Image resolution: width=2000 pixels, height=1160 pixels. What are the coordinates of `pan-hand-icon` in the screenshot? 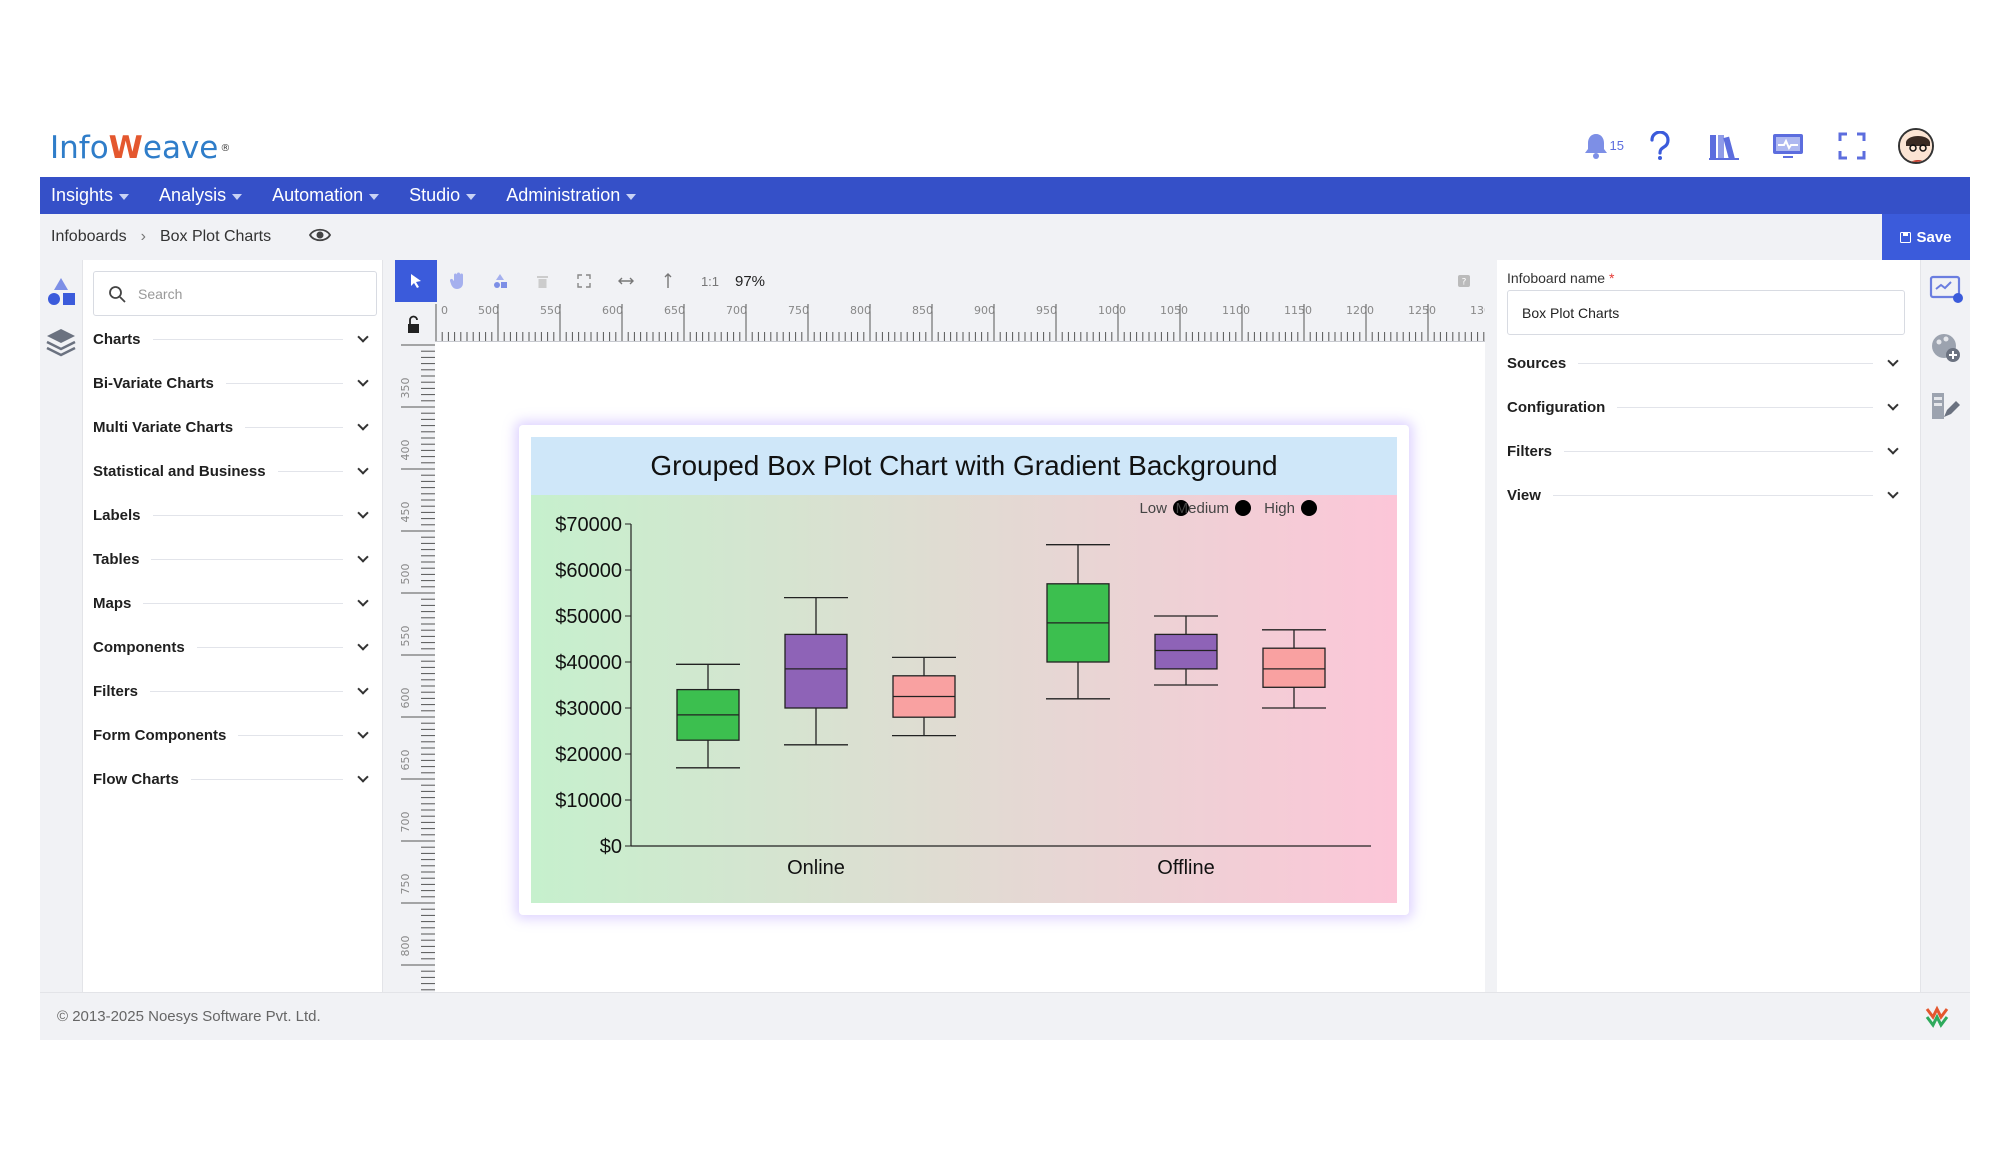 It's located at (458, 281).